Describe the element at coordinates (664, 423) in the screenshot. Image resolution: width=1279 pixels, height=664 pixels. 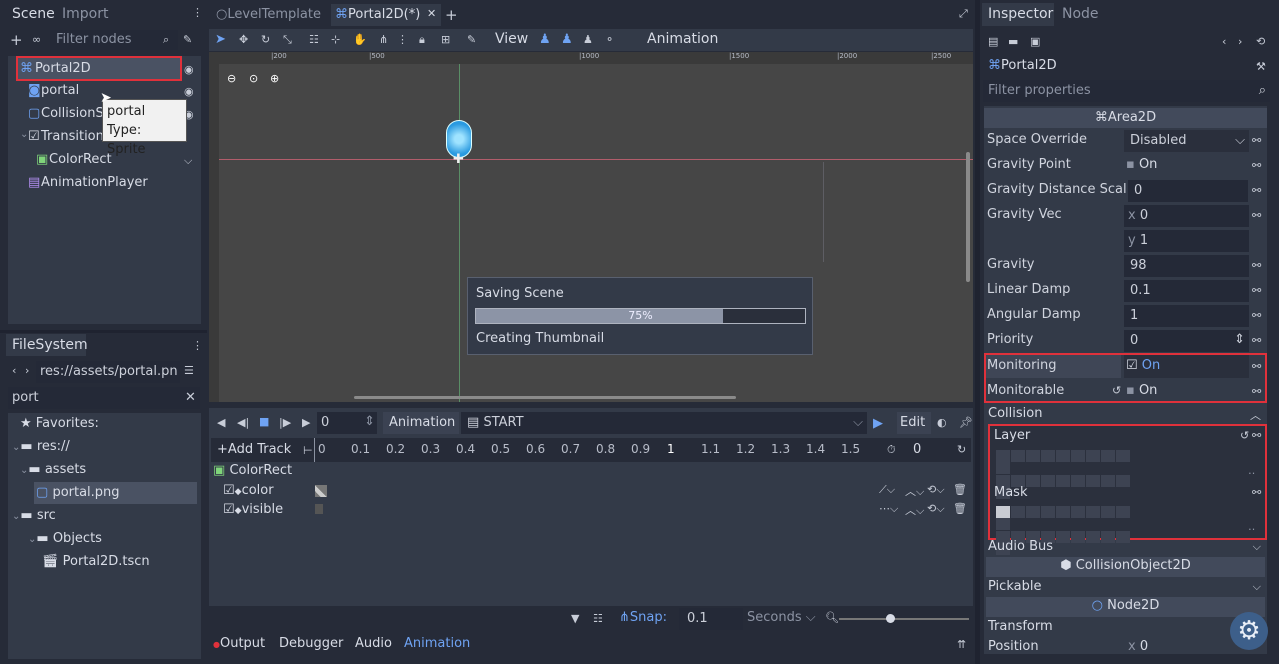
I see `animation-select: ▤ START ⌵` at that location.